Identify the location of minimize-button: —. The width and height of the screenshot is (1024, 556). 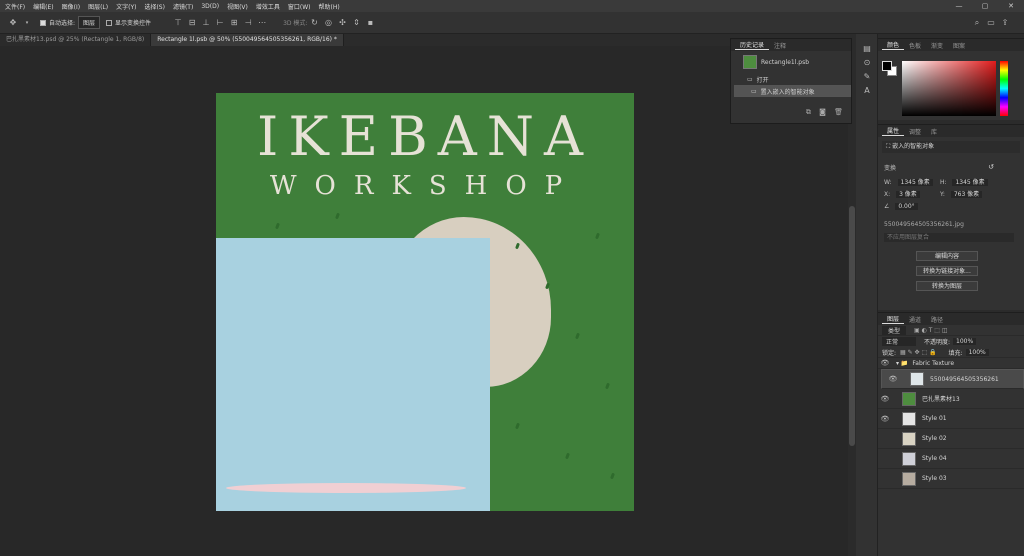
(959, 6).